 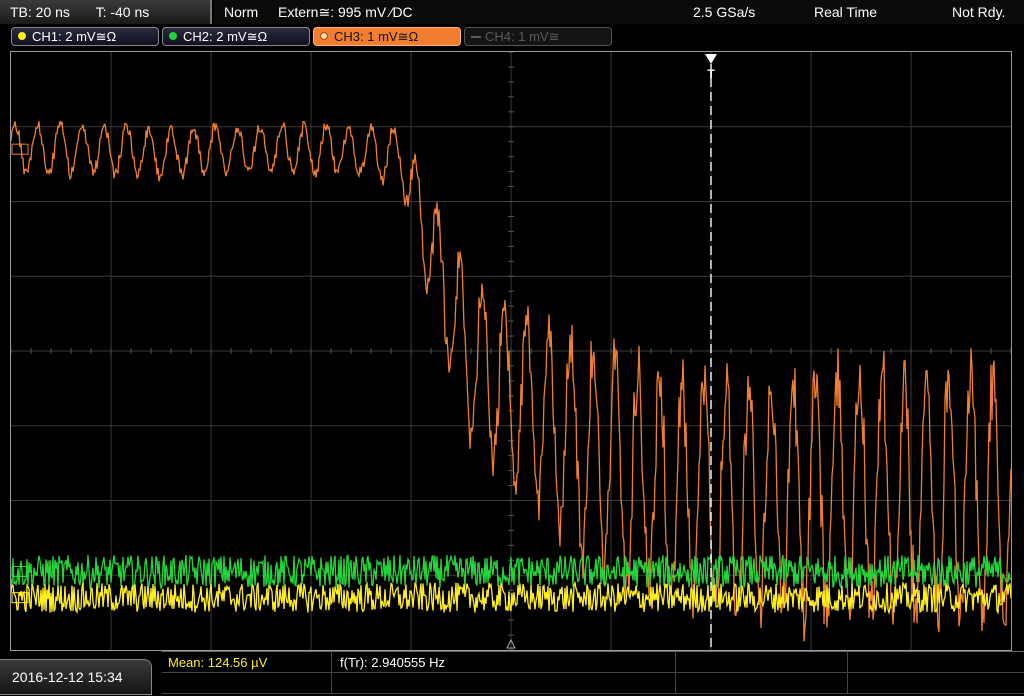 I want to click on channel-1-label: CH1: 2 mV≅Ω, so click(x=74, y=36).